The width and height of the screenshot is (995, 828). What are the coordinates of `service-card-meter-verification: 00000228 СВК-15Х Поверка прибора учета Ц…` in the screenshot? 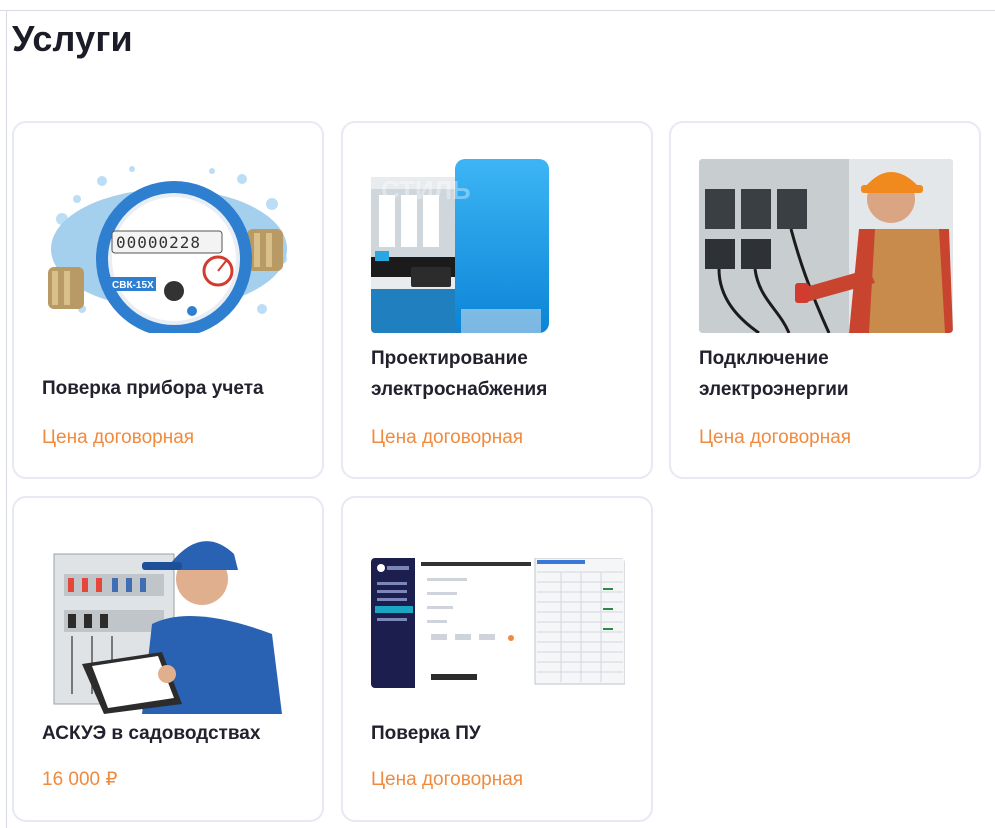 It's located at (168, 300).